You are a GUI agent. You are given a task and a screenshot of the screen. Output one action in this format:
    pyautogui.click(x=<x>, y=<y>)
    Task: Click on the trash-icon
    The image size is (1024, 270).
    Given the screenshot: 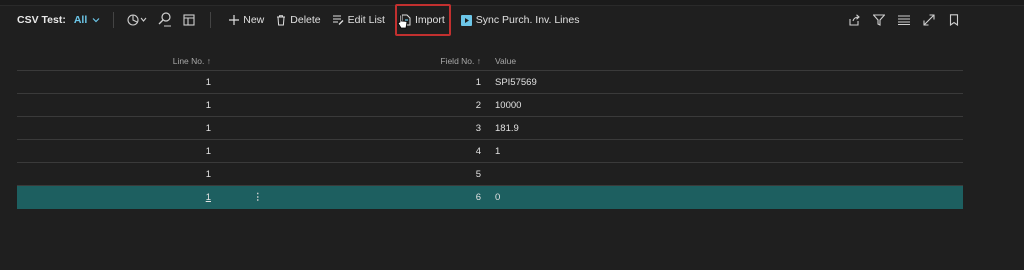 What is the action you would take?
    pyautogui.click(x=281, y=19)
    